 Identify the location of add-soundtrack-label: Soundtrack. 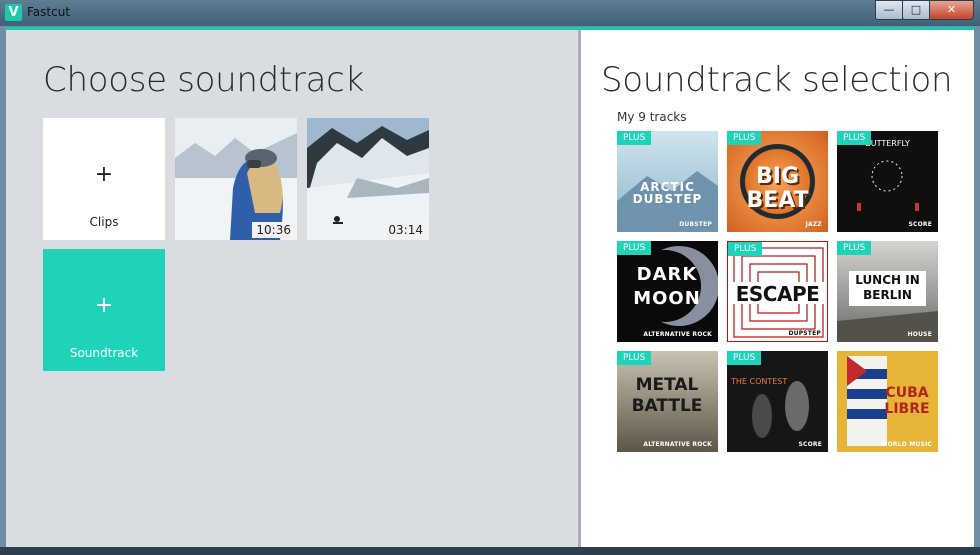
(104, 353).